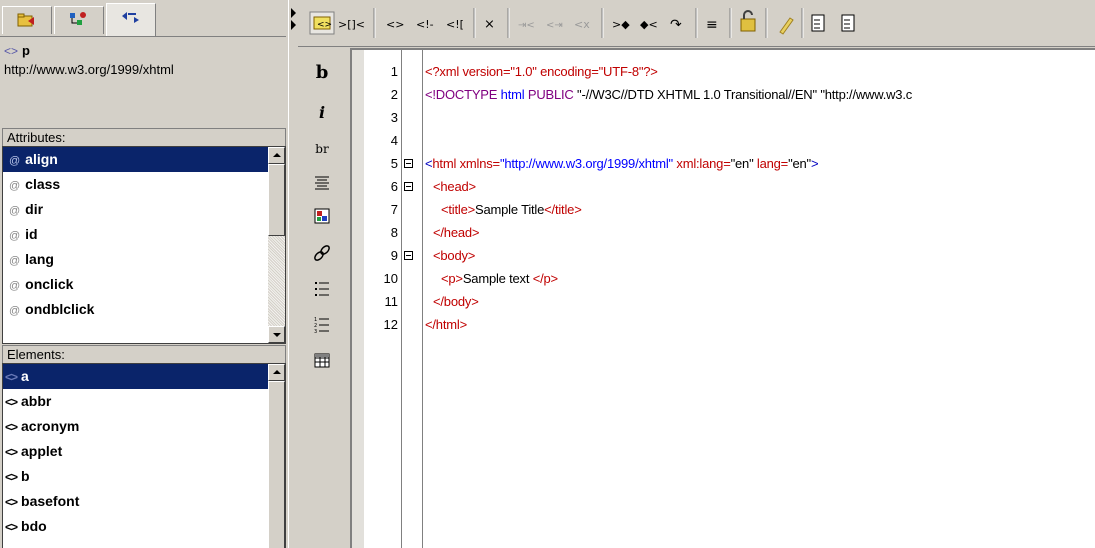  Describe the element at coordinates (144, 234) in the screenshot. I see `attribute-item: @ id` at that location.